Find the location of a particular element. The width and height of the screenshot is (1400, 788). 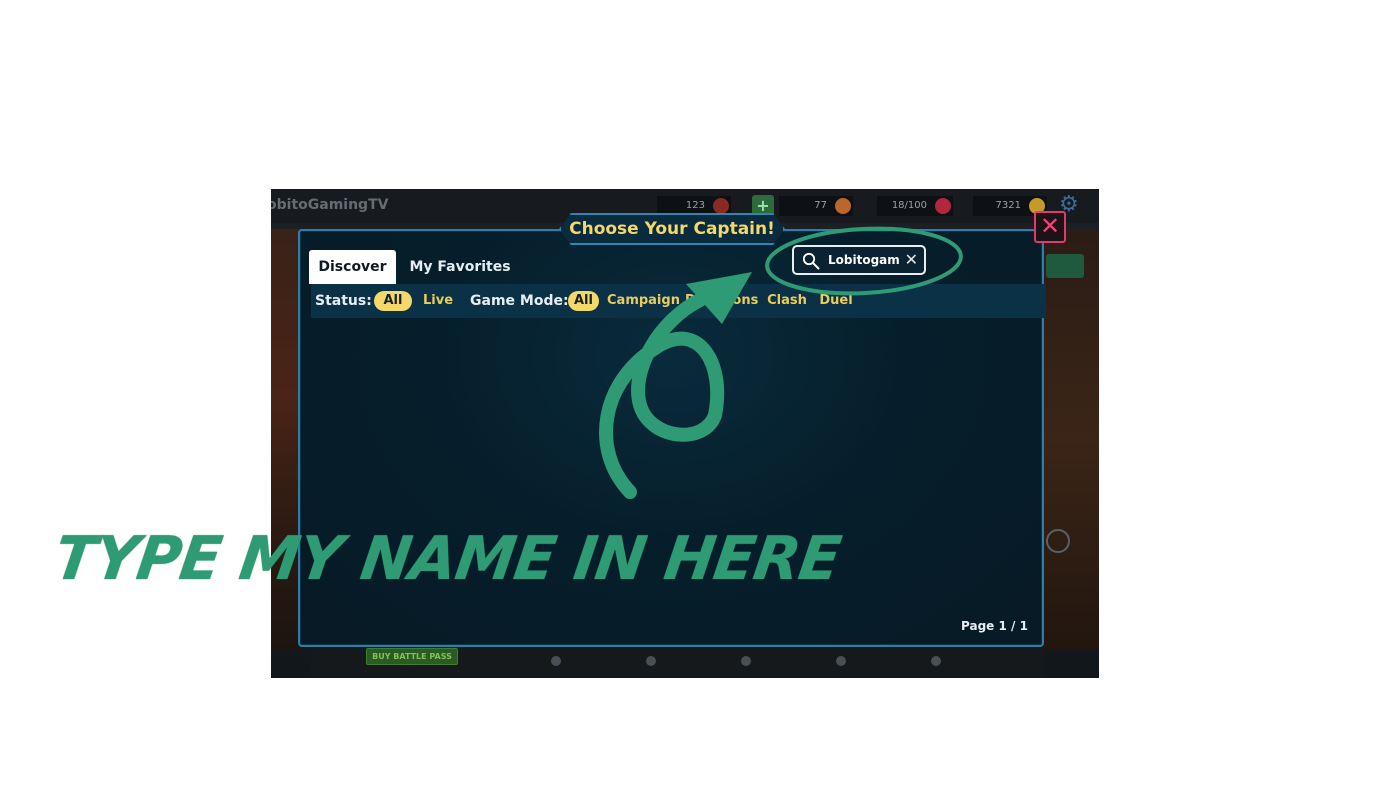

potion-icon is located at coordinates (943, 206).